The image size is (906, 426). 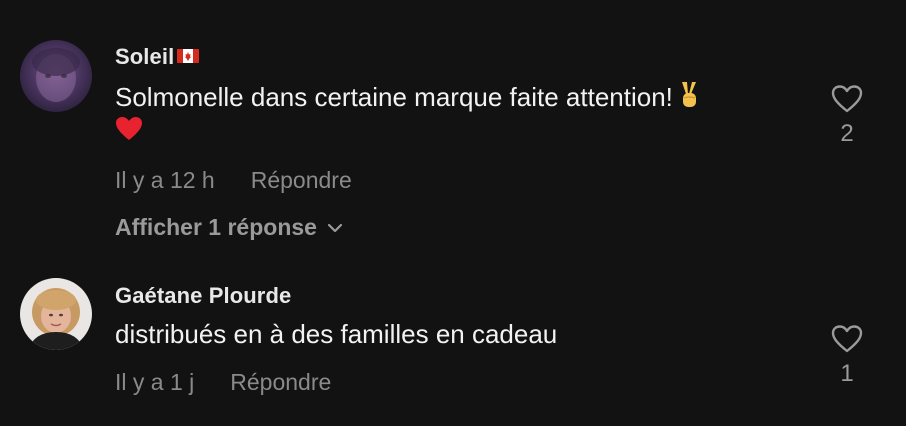 I want to click on username-text: Gaétane Plourde, so click(x=203, y=295).